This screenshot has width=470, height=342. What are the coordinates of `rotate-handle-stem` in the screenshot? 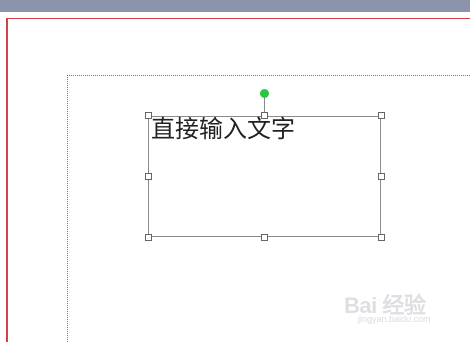 It's located at (264, 105).